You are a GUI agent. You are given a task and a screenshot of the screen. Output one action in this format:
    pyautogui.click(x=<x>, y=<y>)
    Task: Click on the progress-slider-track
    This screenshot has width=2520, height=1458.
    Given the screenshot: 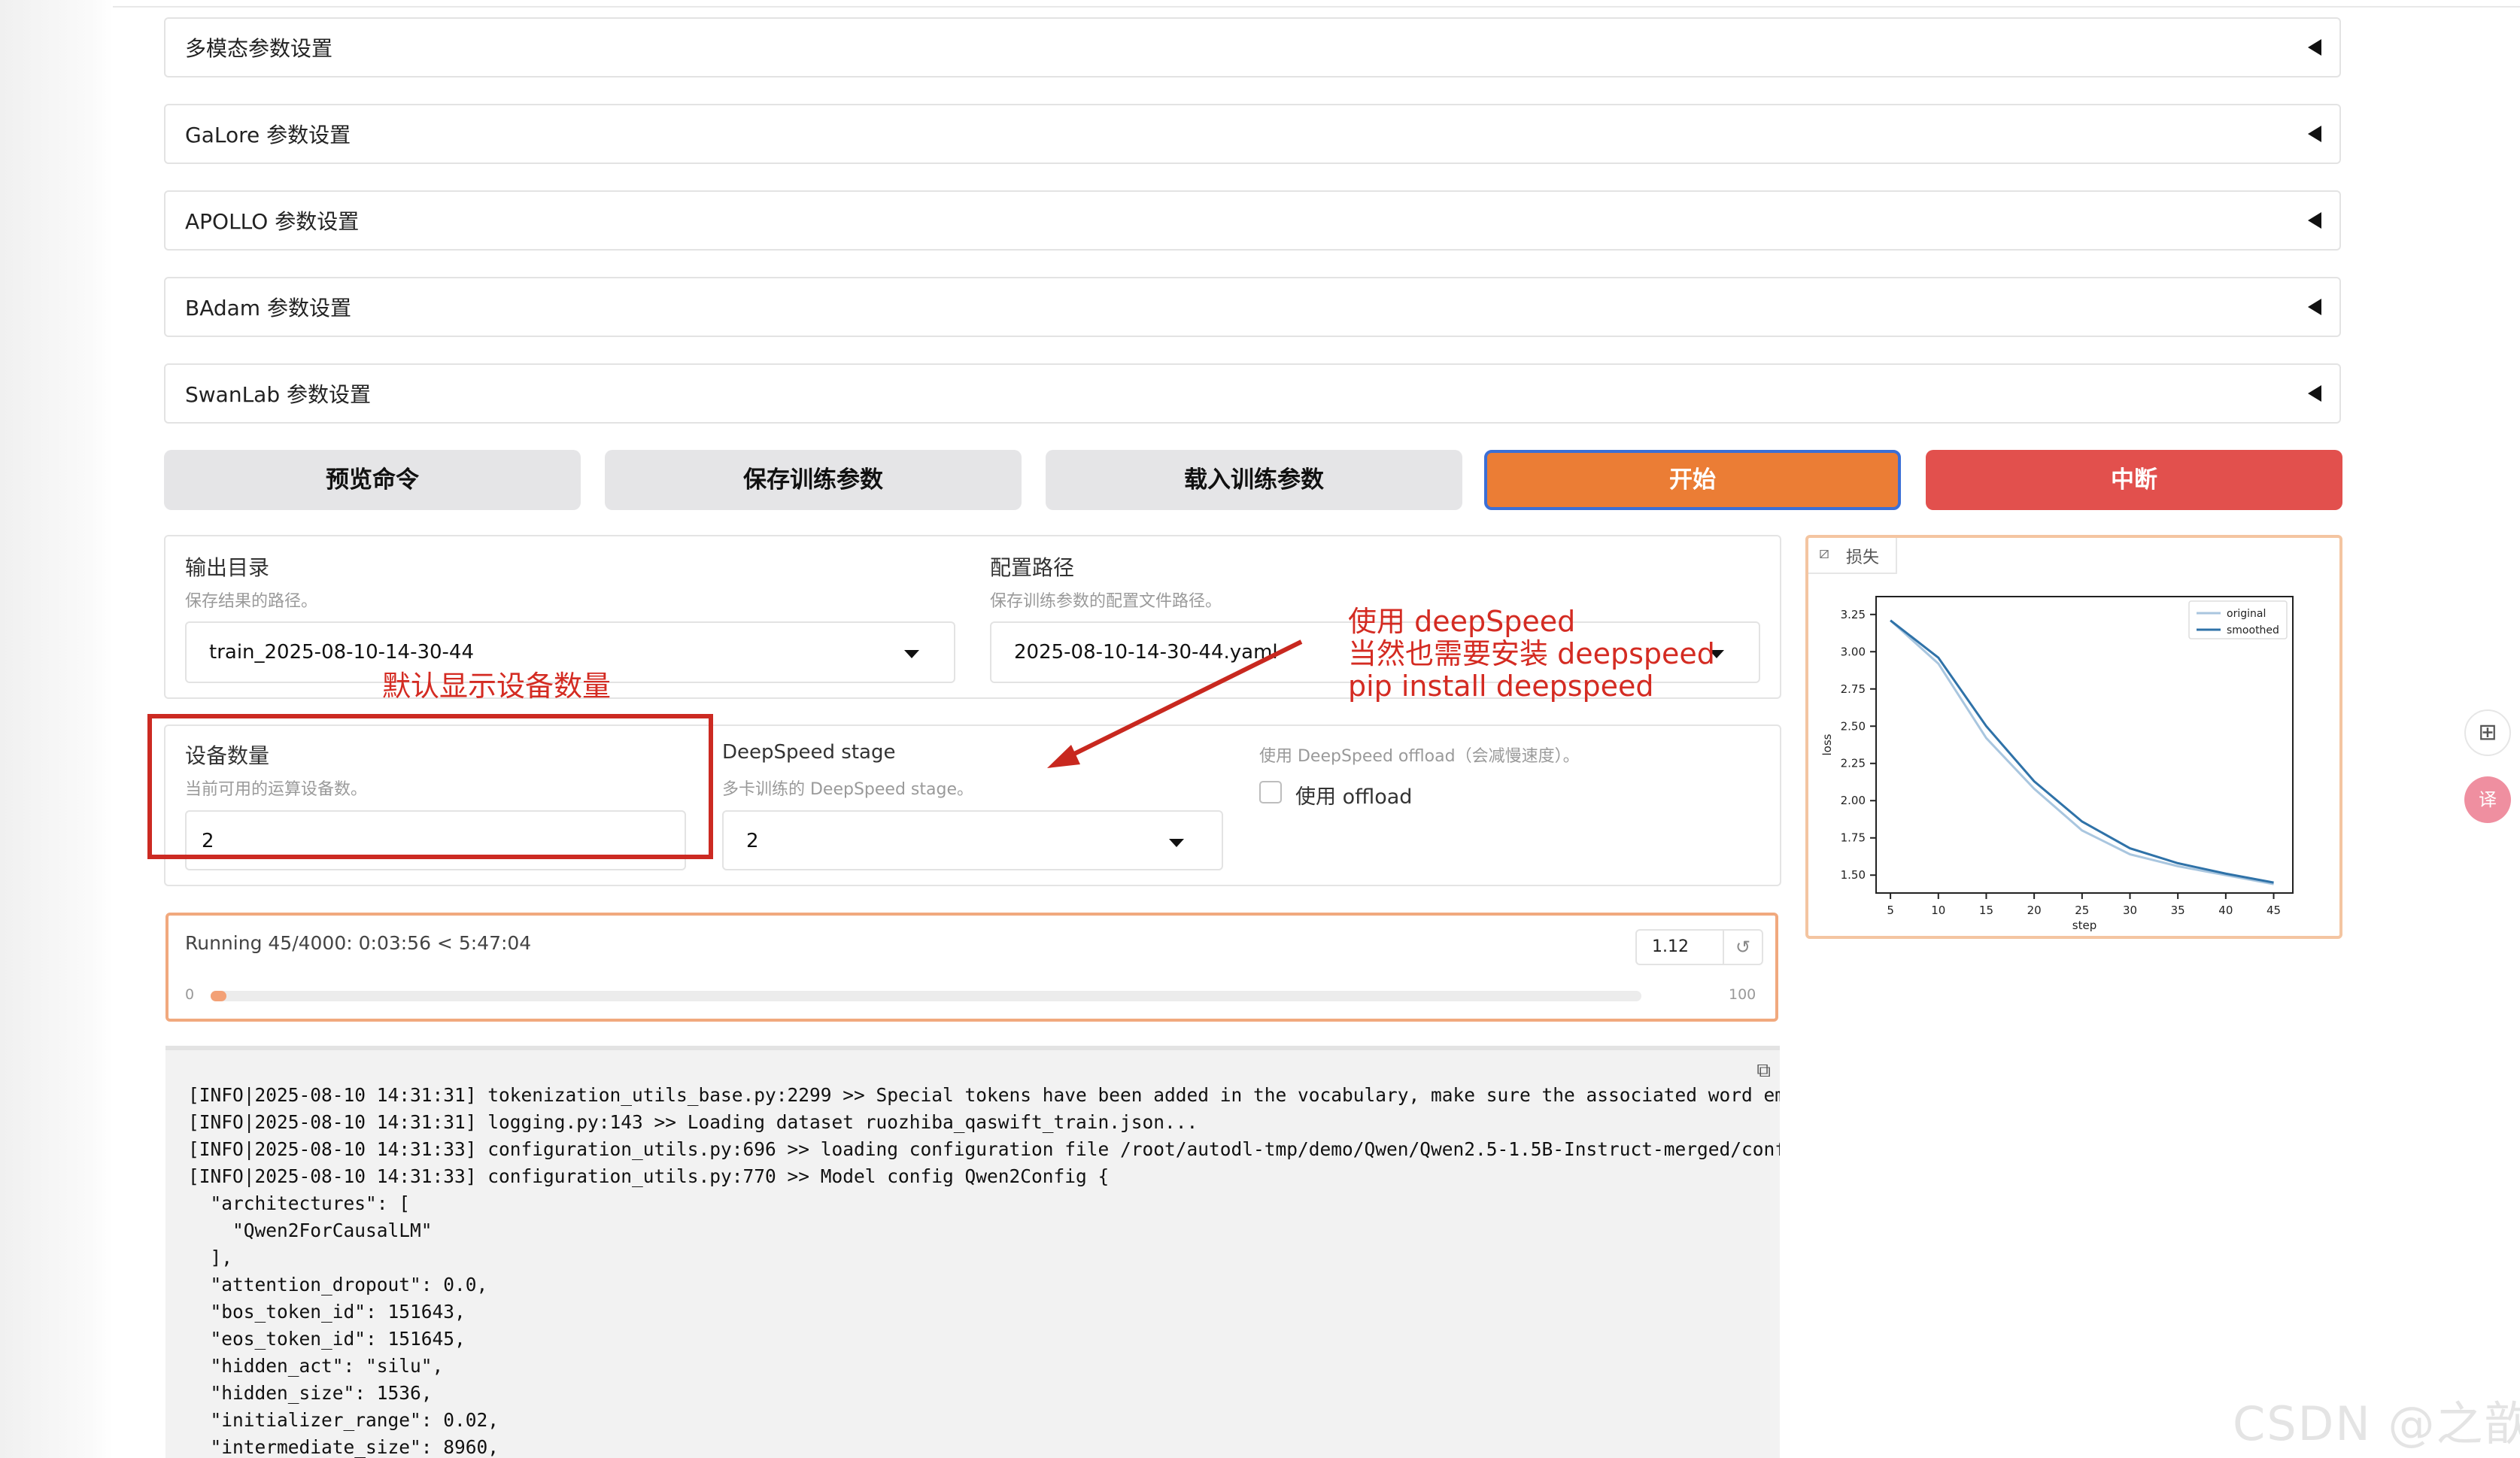 What is the action you would take?
    pyautogui.click(x=926, y=996)
    